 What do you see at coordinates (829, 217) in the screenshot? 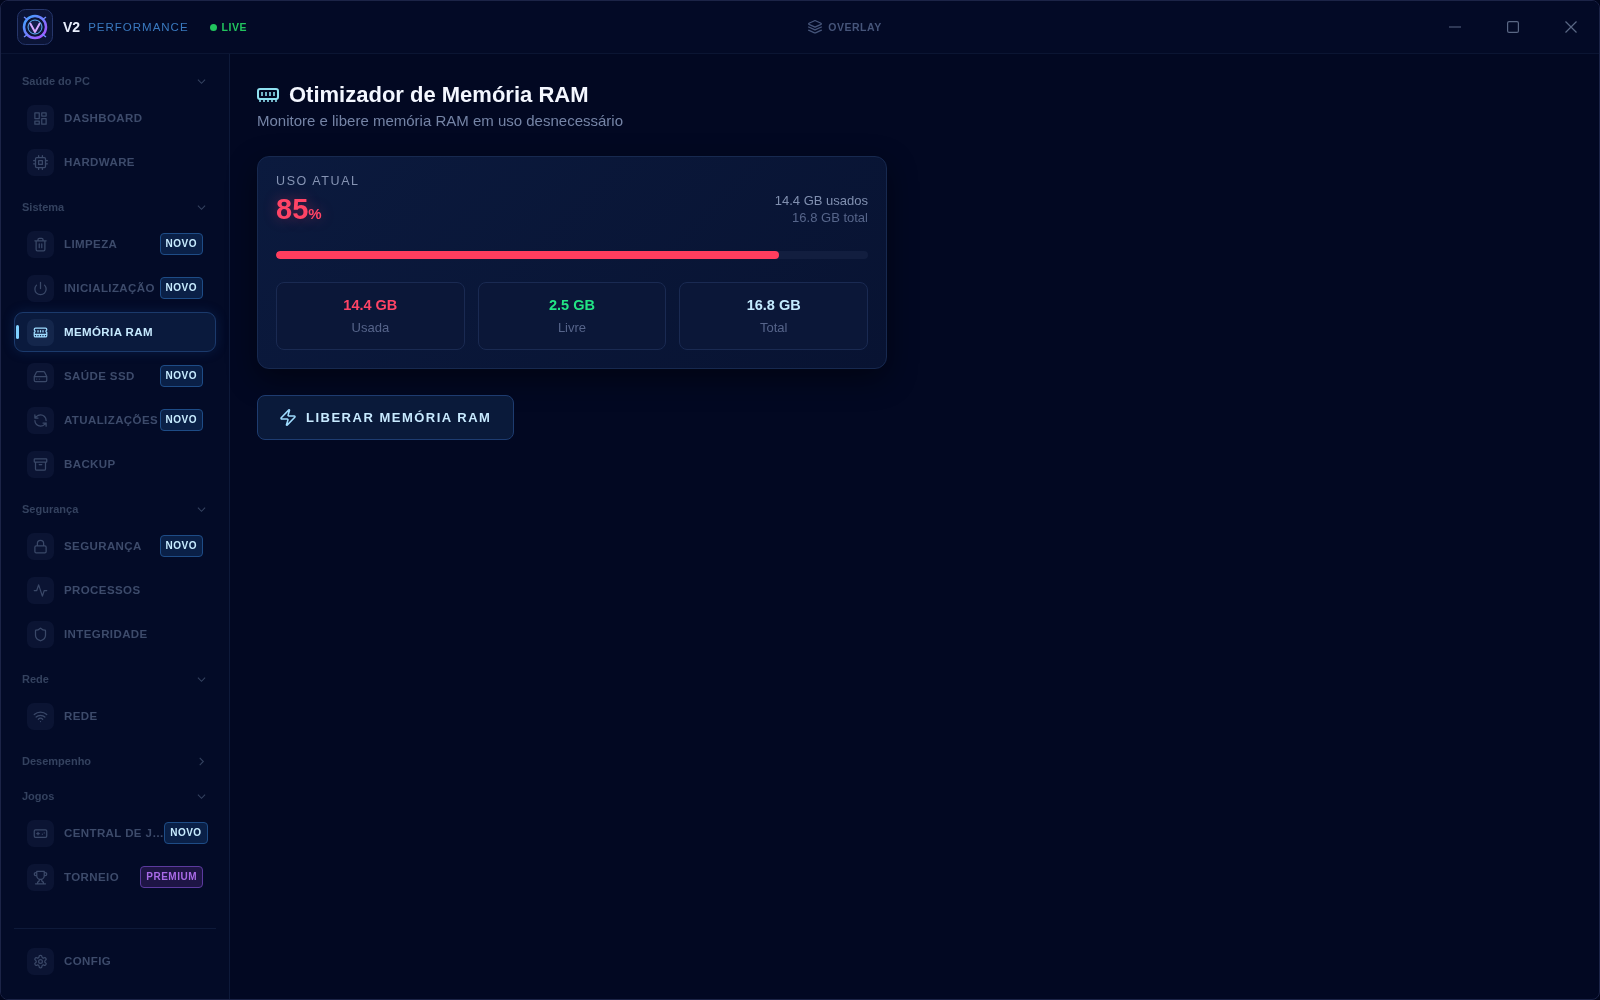
I see `total-amount: 16.8 GB total` at bounding box center [829, 217].